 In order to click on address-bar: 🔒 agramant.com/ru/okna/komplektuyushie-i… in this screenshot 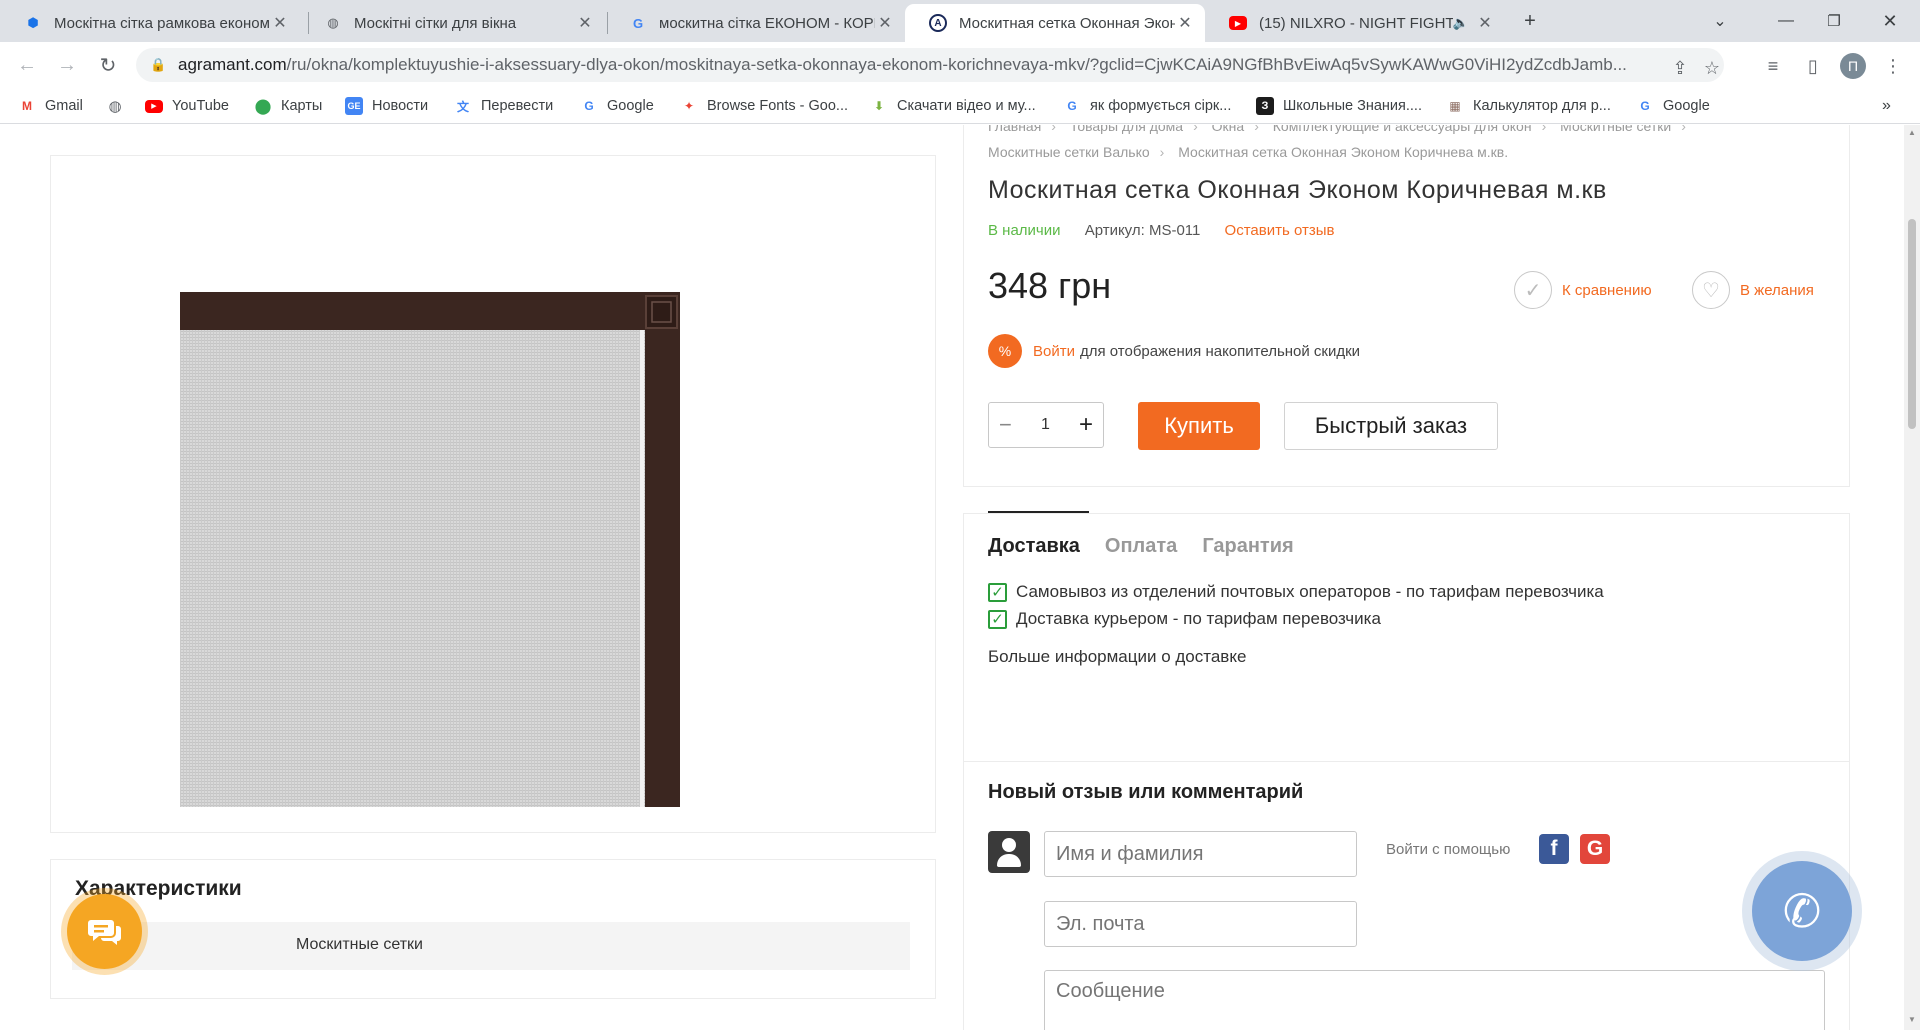, I will do `click(930, 65)`.